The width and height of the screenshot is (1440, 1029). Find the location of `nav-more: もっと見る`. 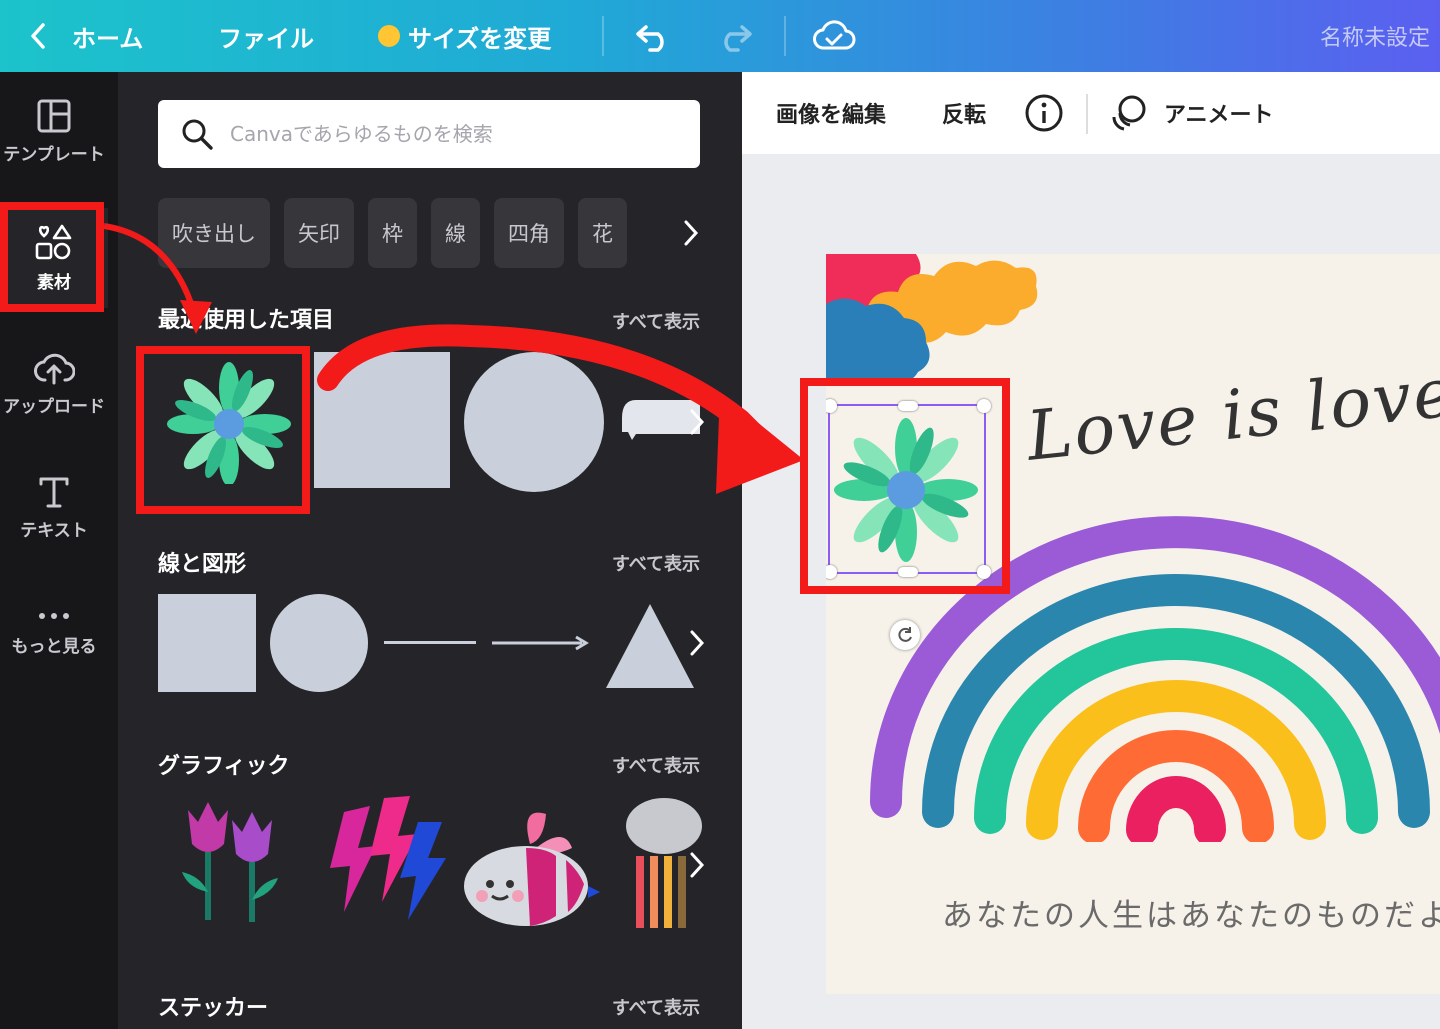

nav-more: もっと見る is located at coordinates (54, 651).